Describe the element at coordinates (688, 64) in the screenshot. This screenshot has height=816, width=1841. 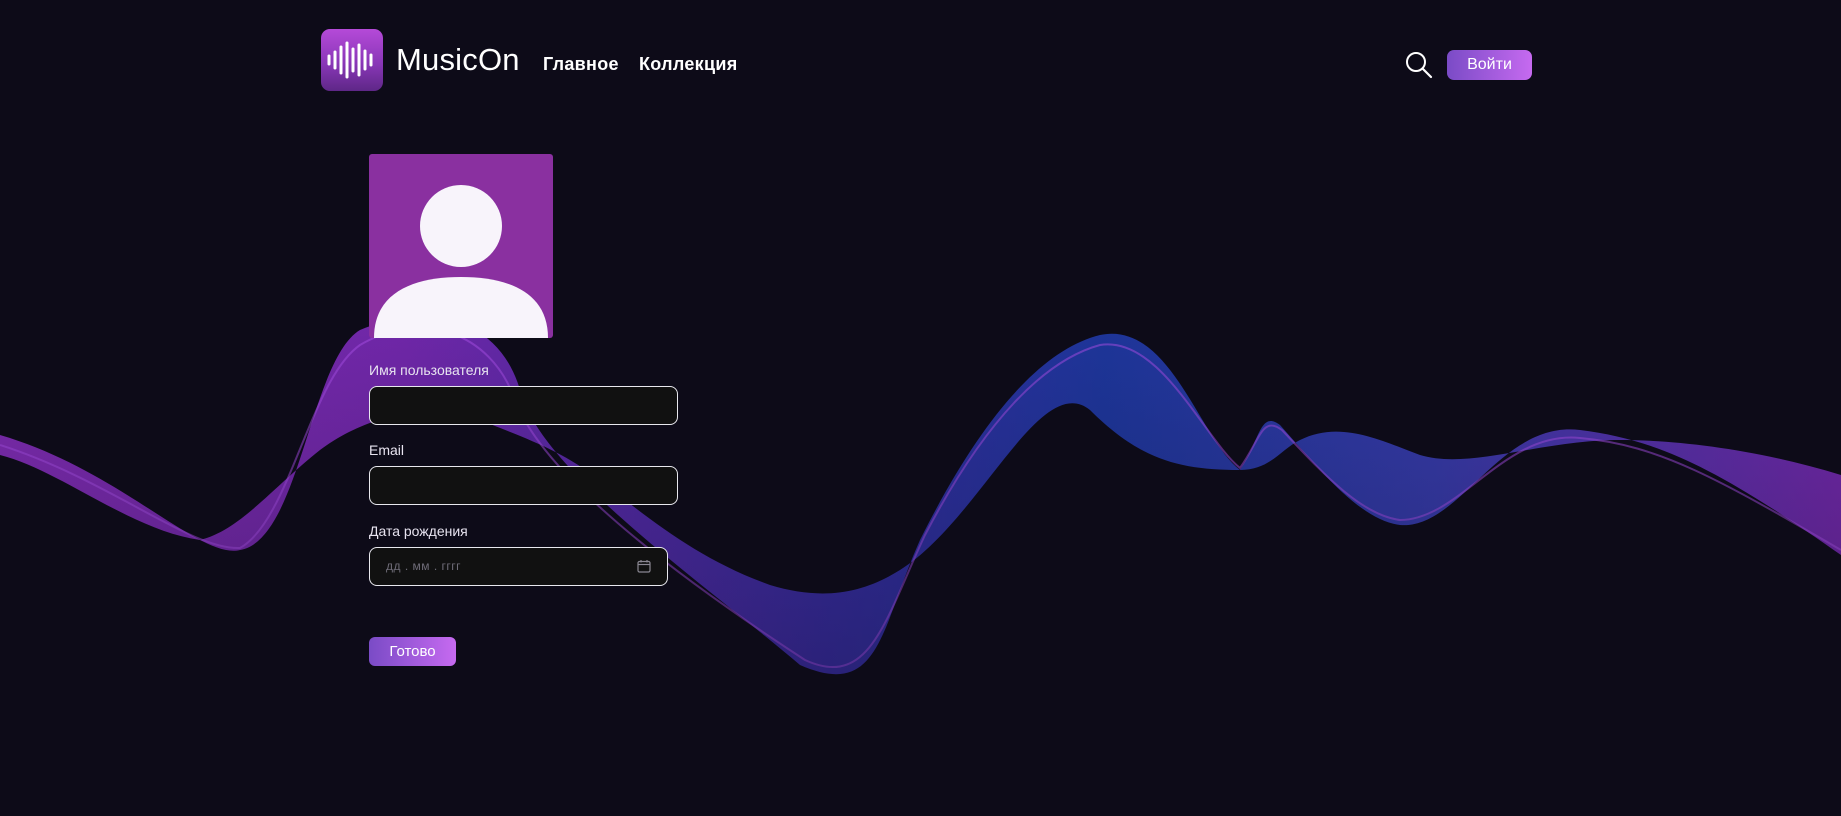
I see `nav-link-collection: Коллекция` at that location.